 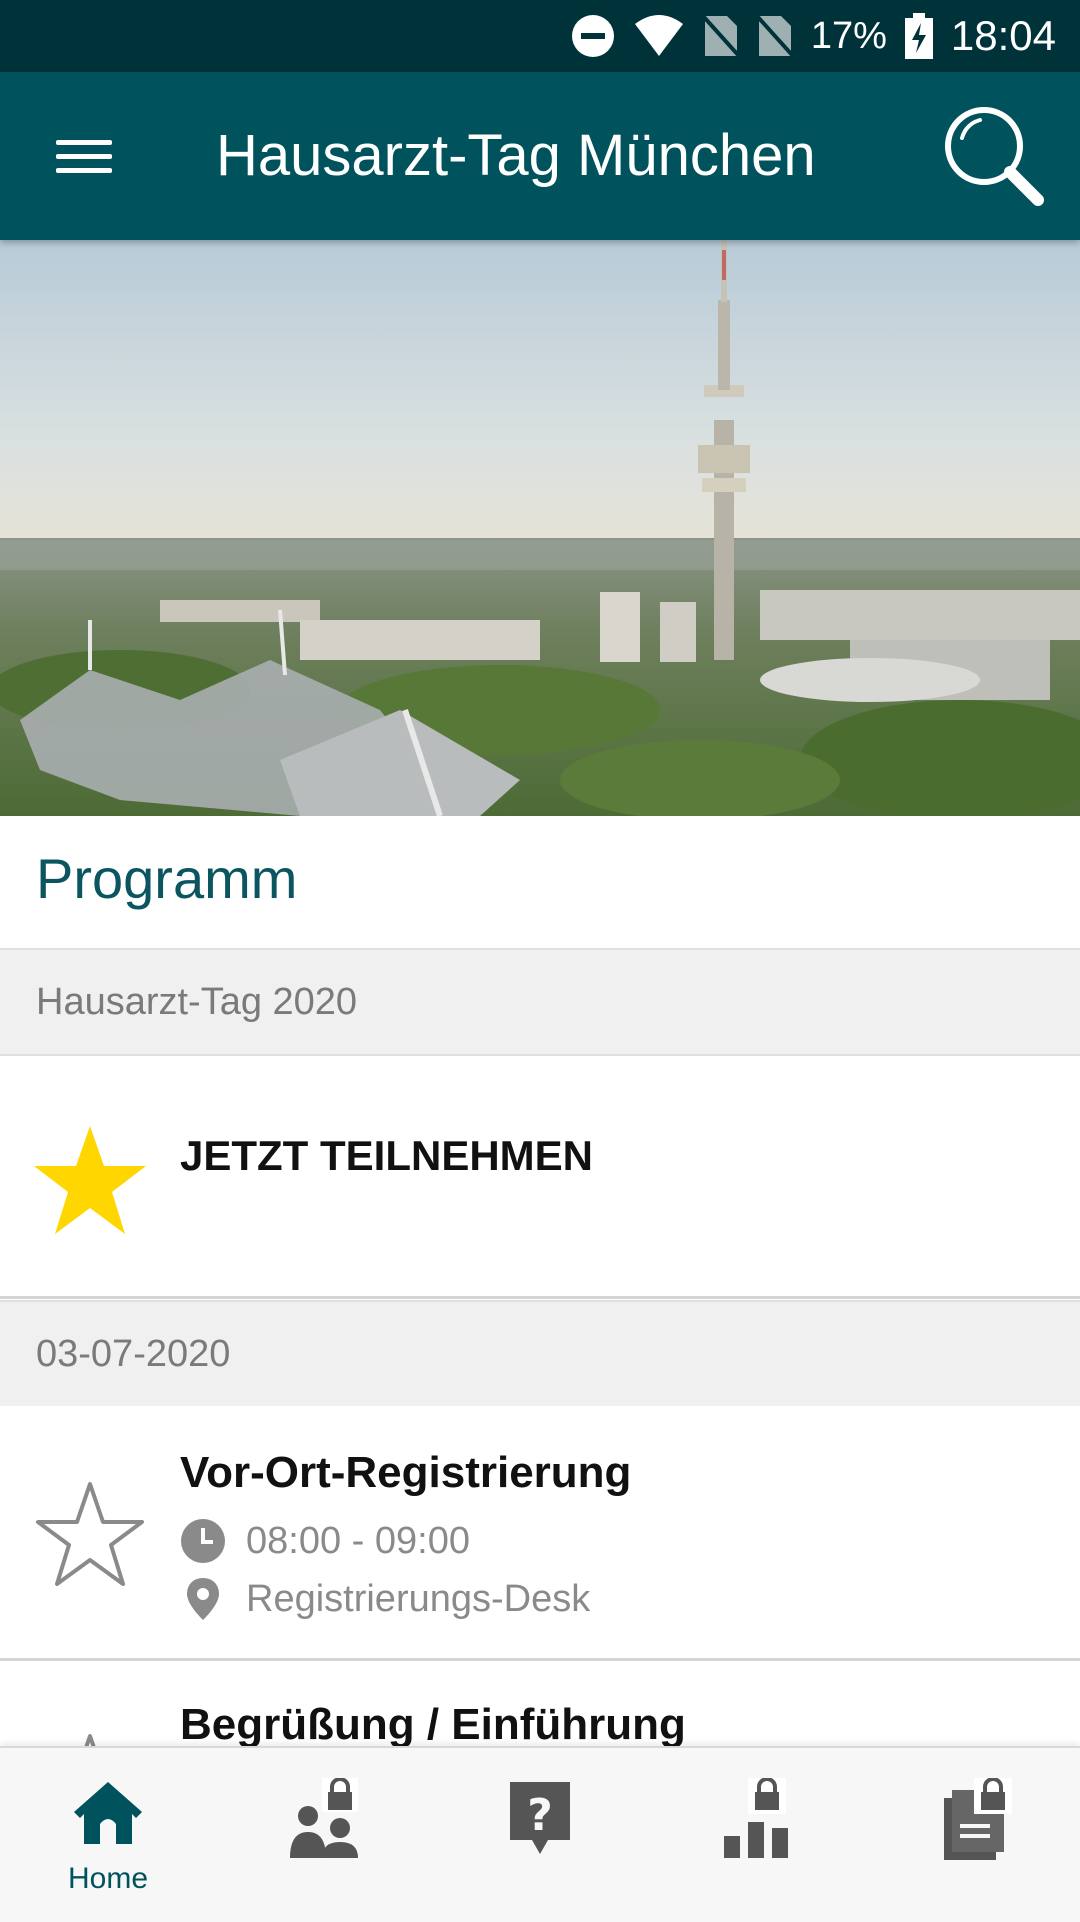 I want to click on search-button, so click(x=995, y=157).